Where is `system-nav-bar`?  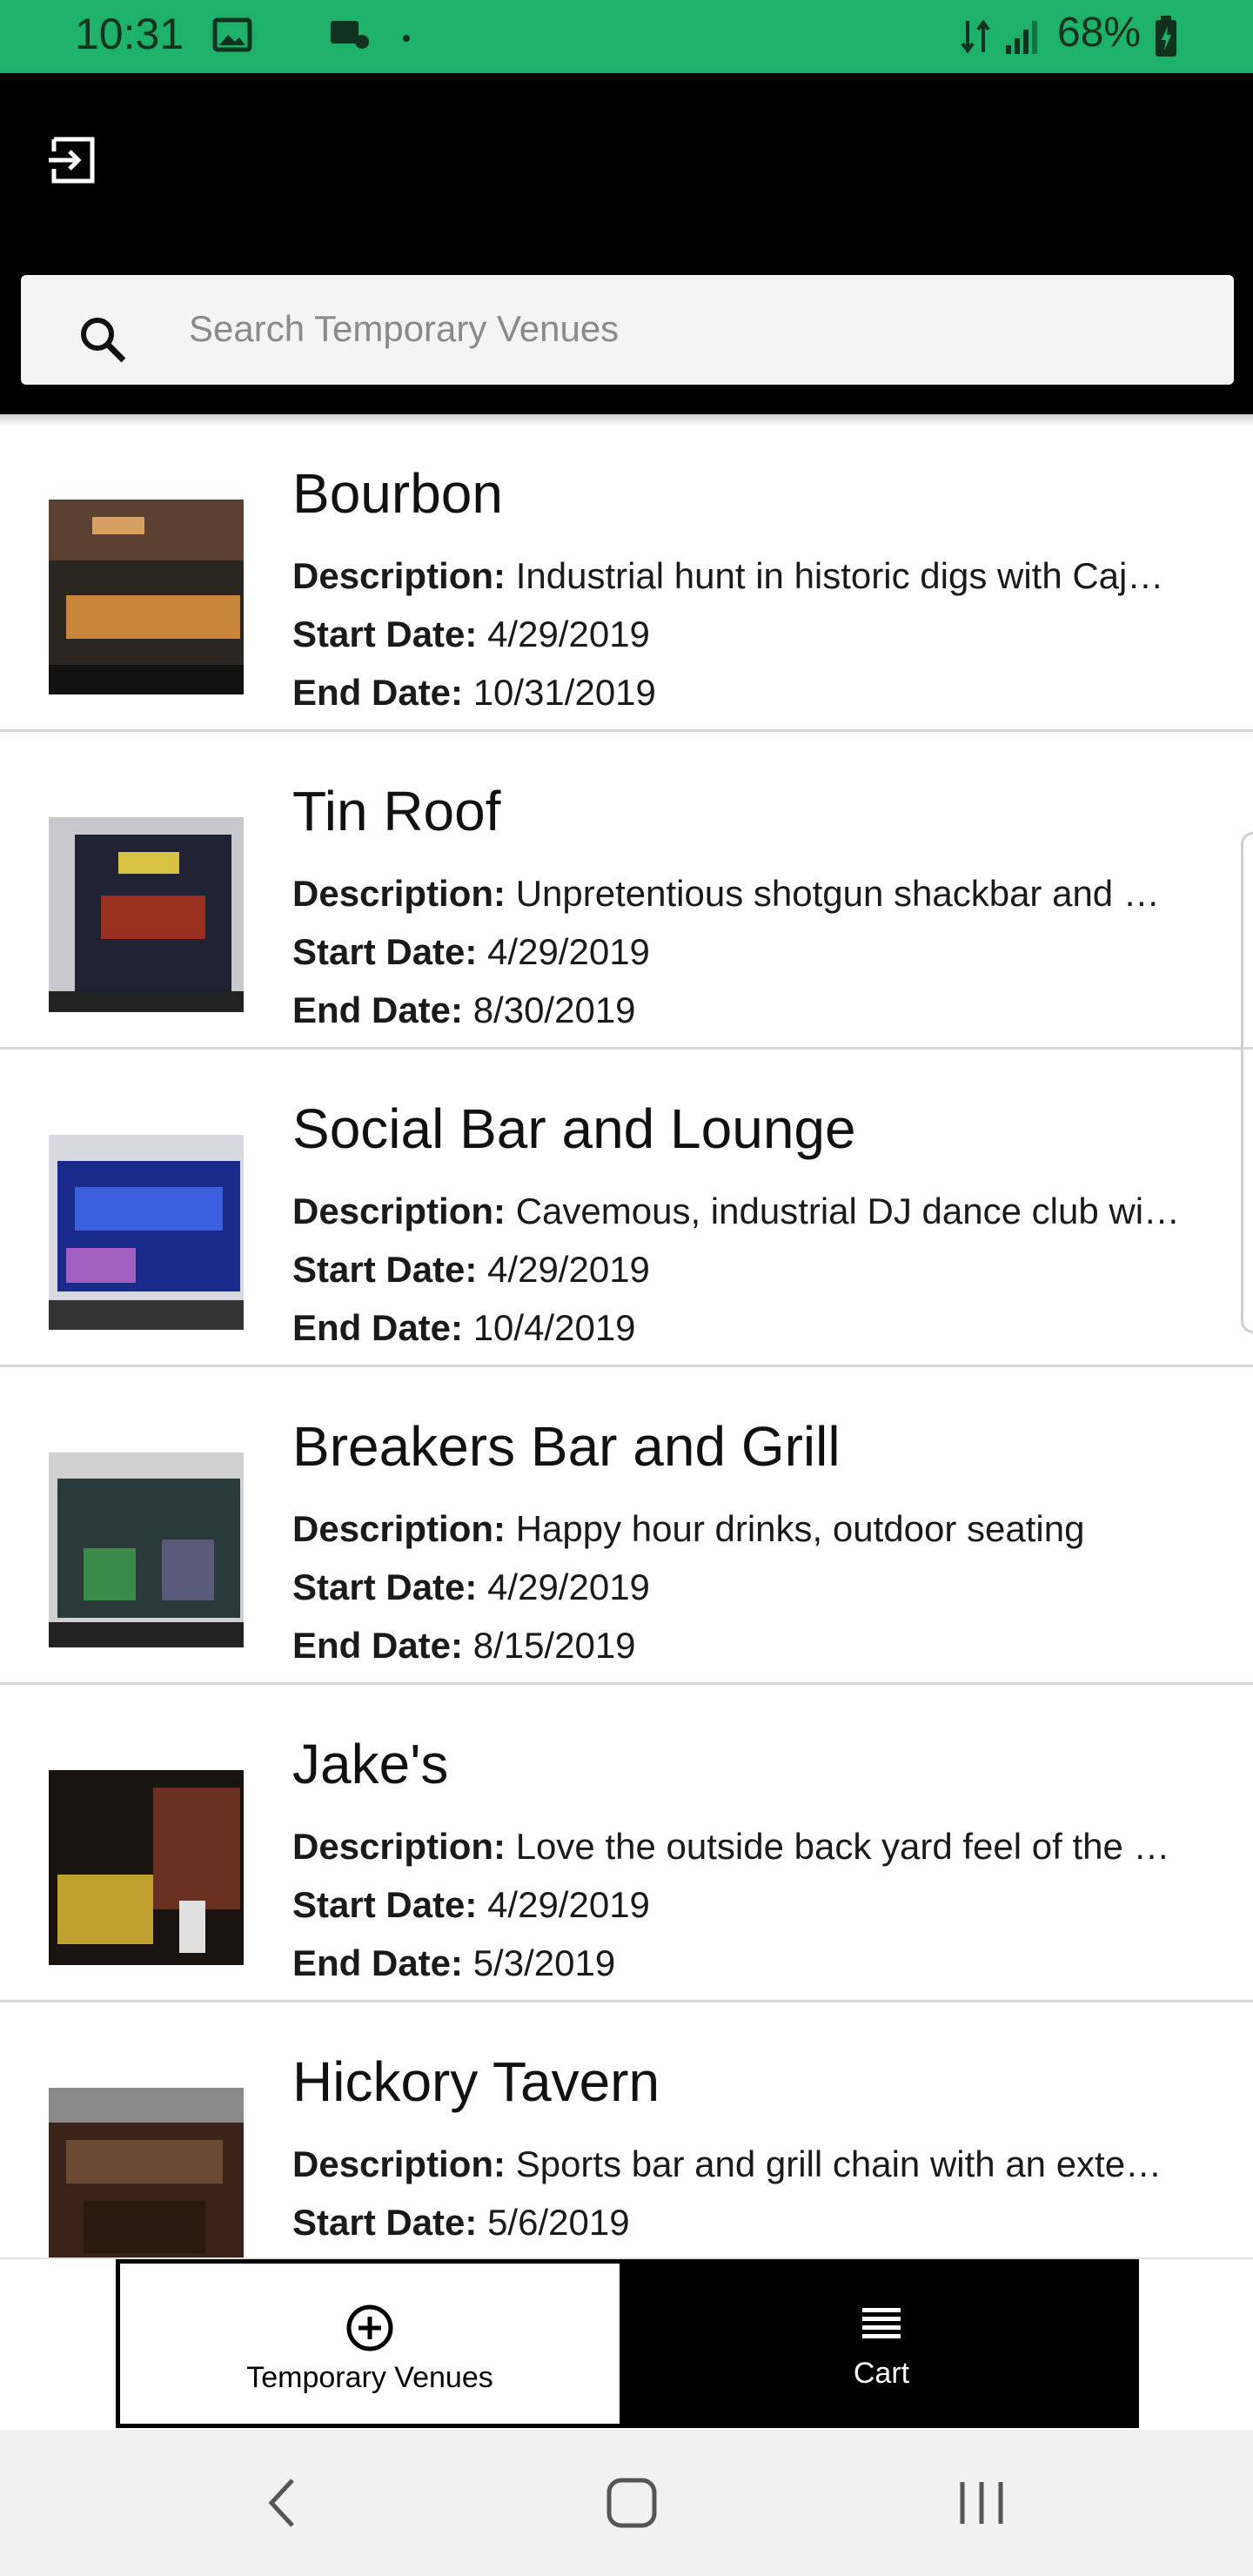 system-nav-bar is located at coordinates (626, 2503).